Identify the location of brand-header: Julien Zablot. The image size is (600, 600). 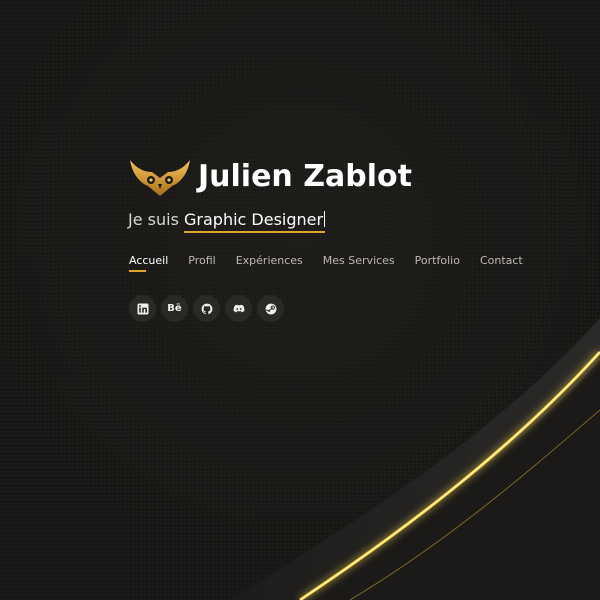
(270, 177).